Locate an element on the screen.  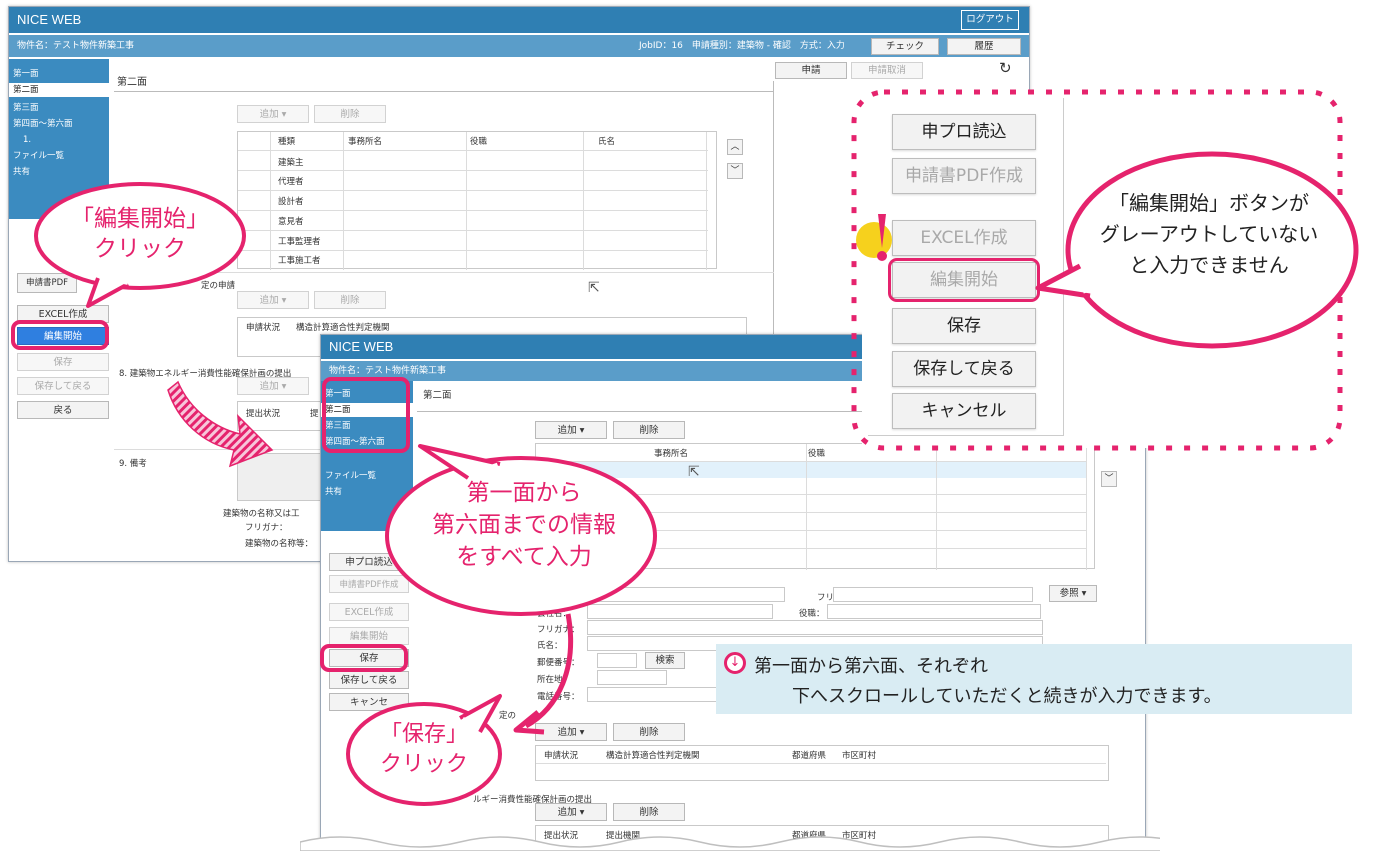
front-delete-button: 削除 is located at coordinates (649, 430).